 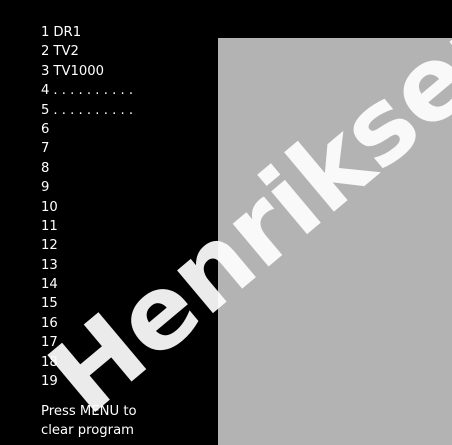 I want to click on channel-number: 19, so click(x=49, y=382).